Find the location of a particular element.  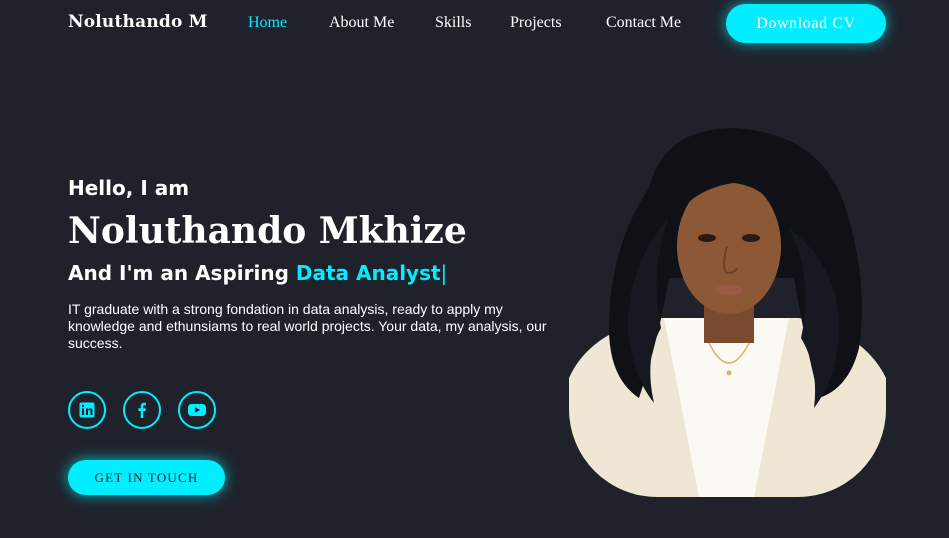

role-prefix: And I'm an Aspiring is located at coordinates (182, 273).